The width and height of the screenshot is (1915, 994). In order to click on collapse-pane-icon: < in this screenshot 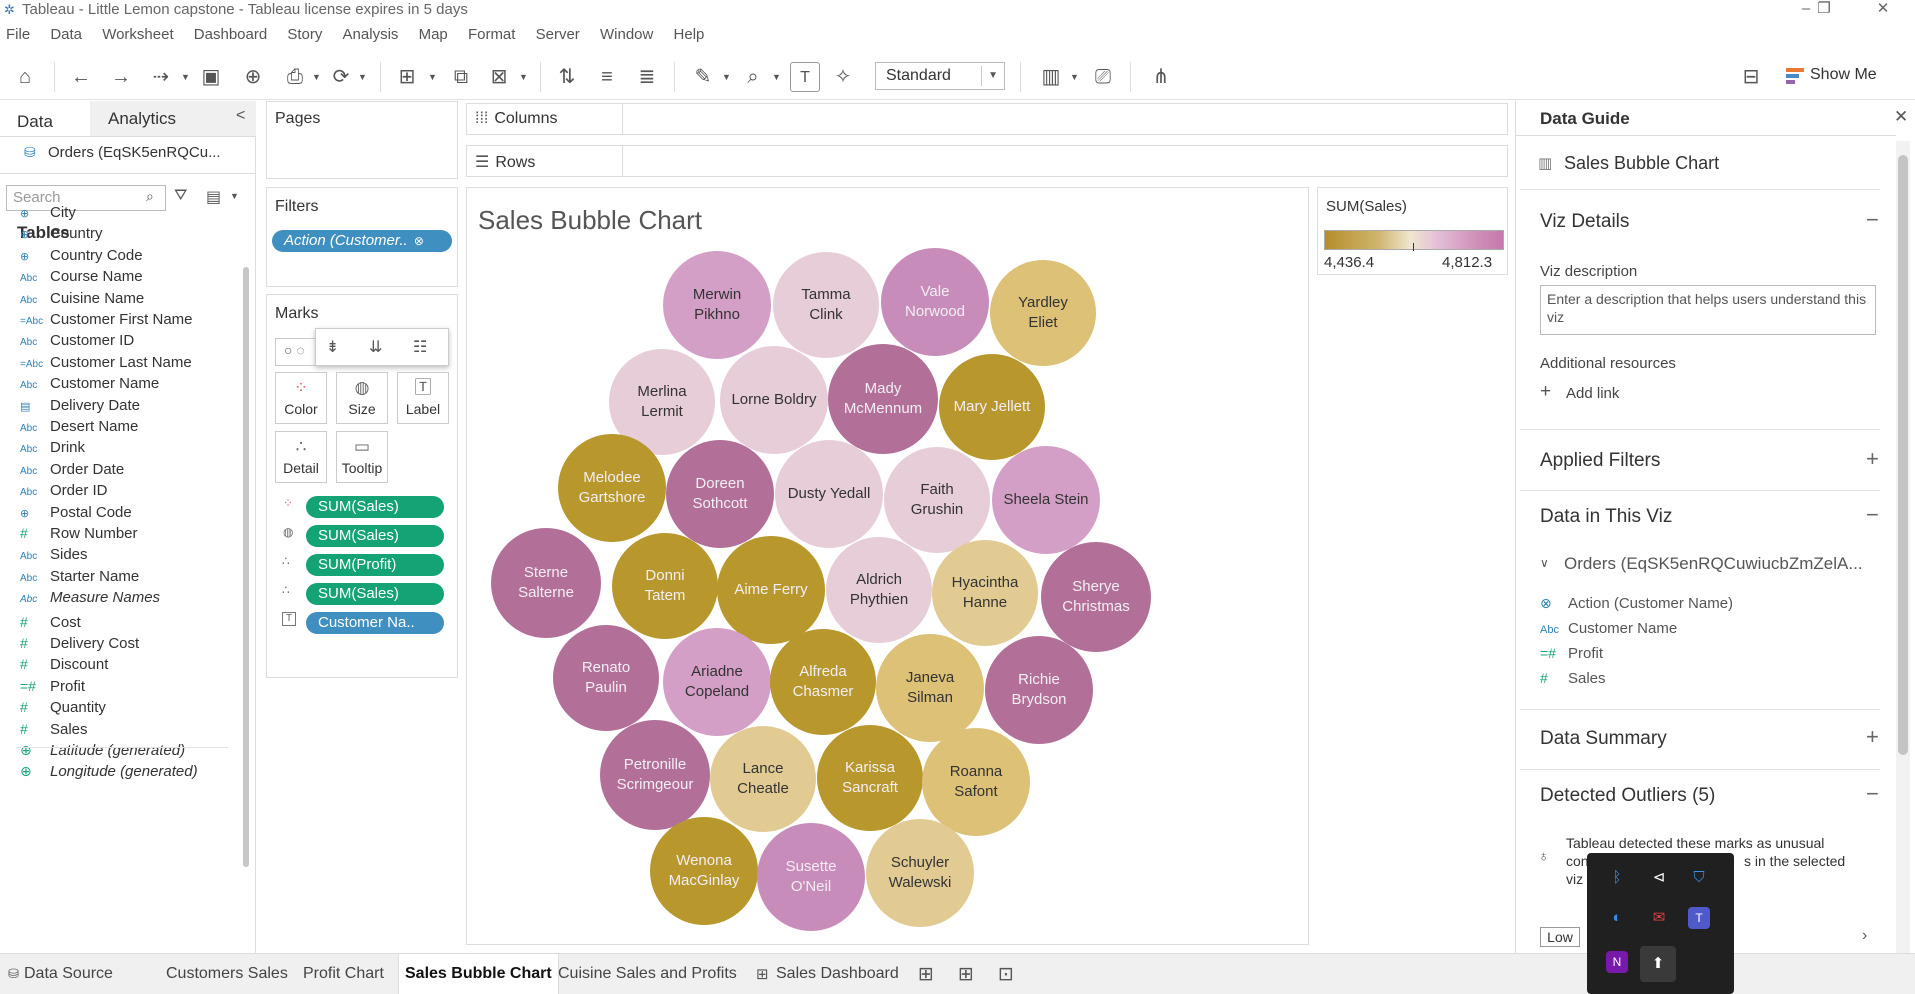, I will do `click(240, 116)`.